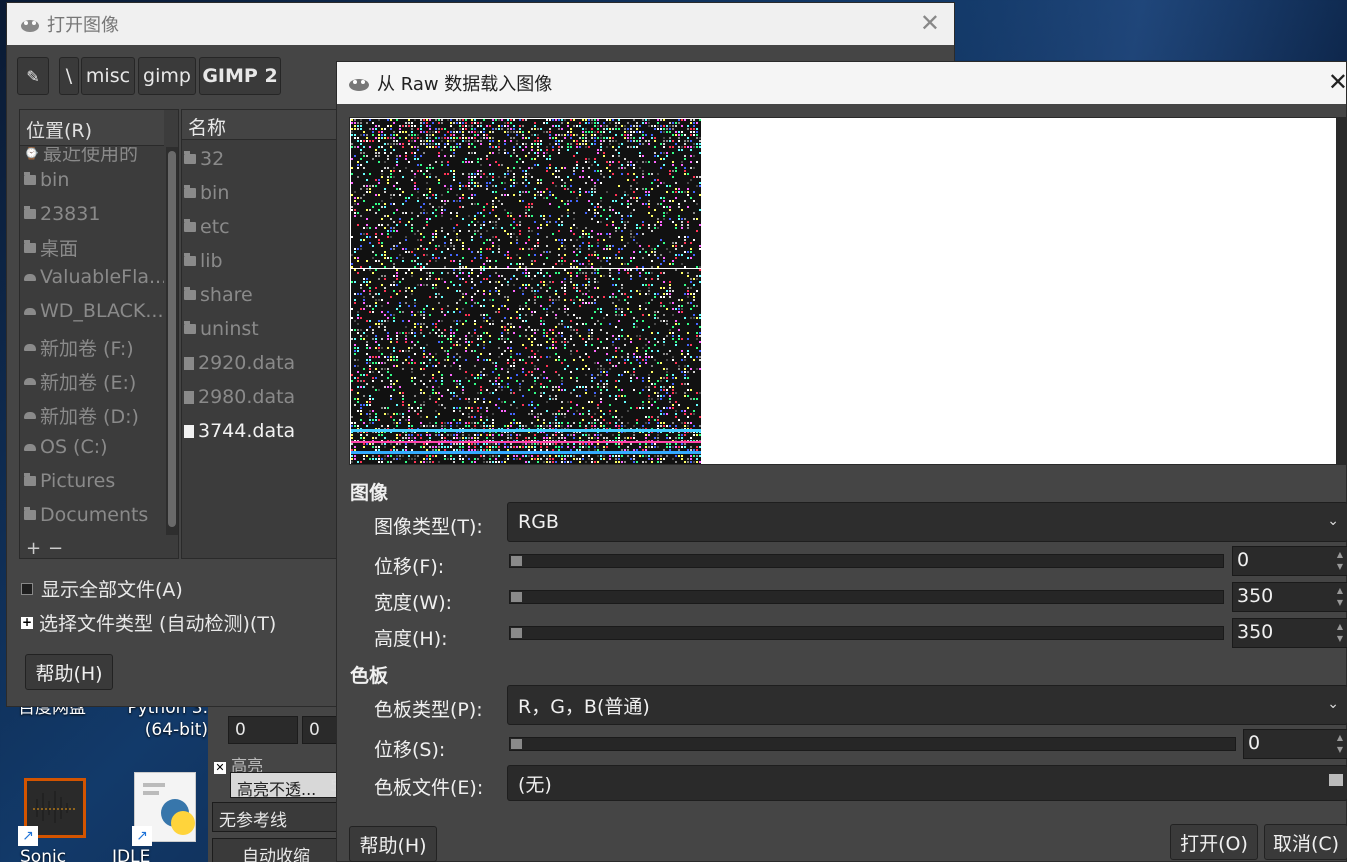 Image resolution: width=1347 pixels, height=862 pixels. What do you see at coordinates (33, 76) in the screenshot?
I see `type-location-button: ✎` at bounding box center [33, 76].